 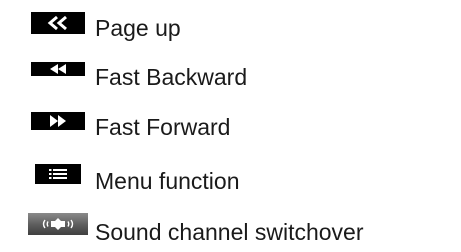 I want to click on legend-item-fast-backward: Fast Backward, so click(x=139, y=77).